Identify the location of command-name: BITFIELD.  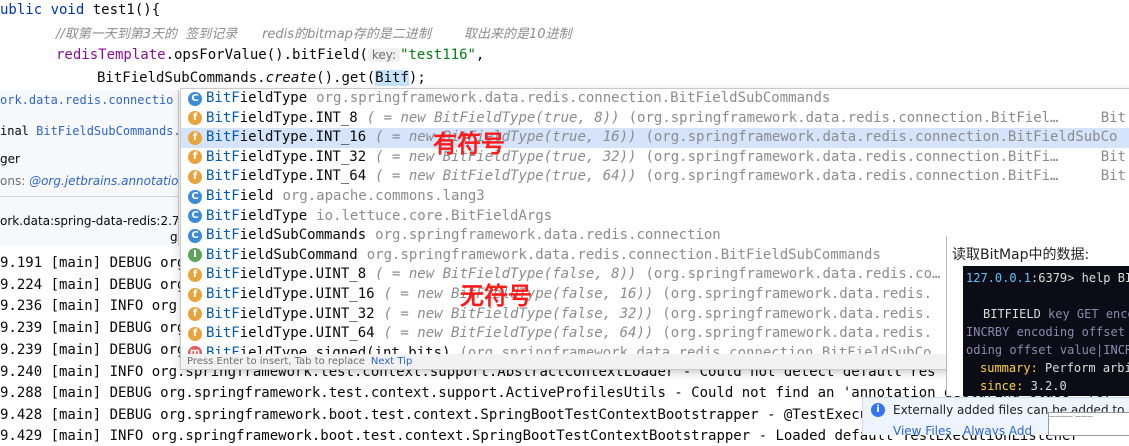
(1012, 314).